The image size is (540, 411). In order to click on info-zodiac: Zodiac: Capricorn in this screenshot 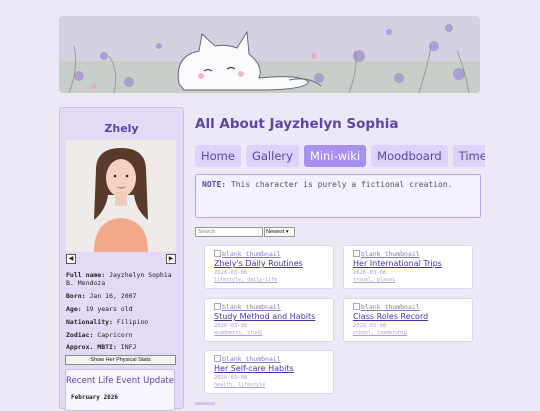, I will do `click(99, 335)`.